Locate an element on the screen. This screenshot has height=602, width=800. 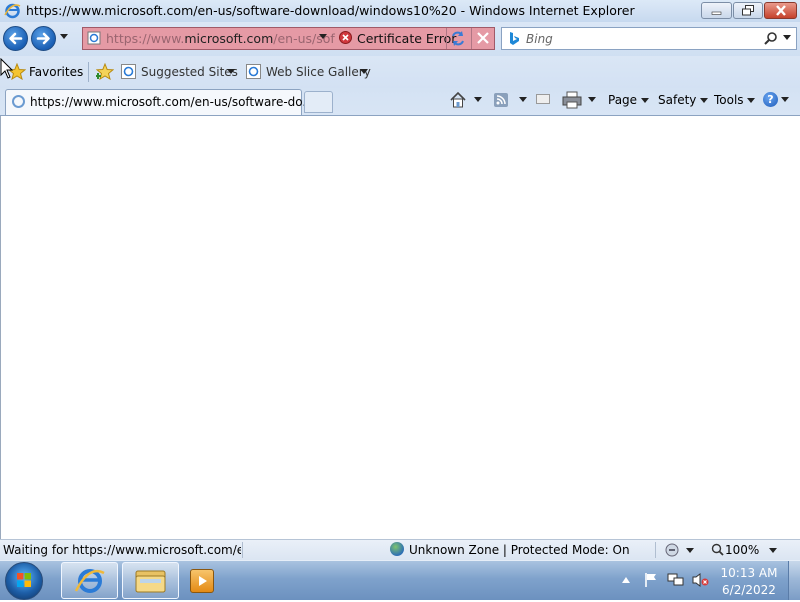
read-mail-icon is located at coordinates (543, 99).